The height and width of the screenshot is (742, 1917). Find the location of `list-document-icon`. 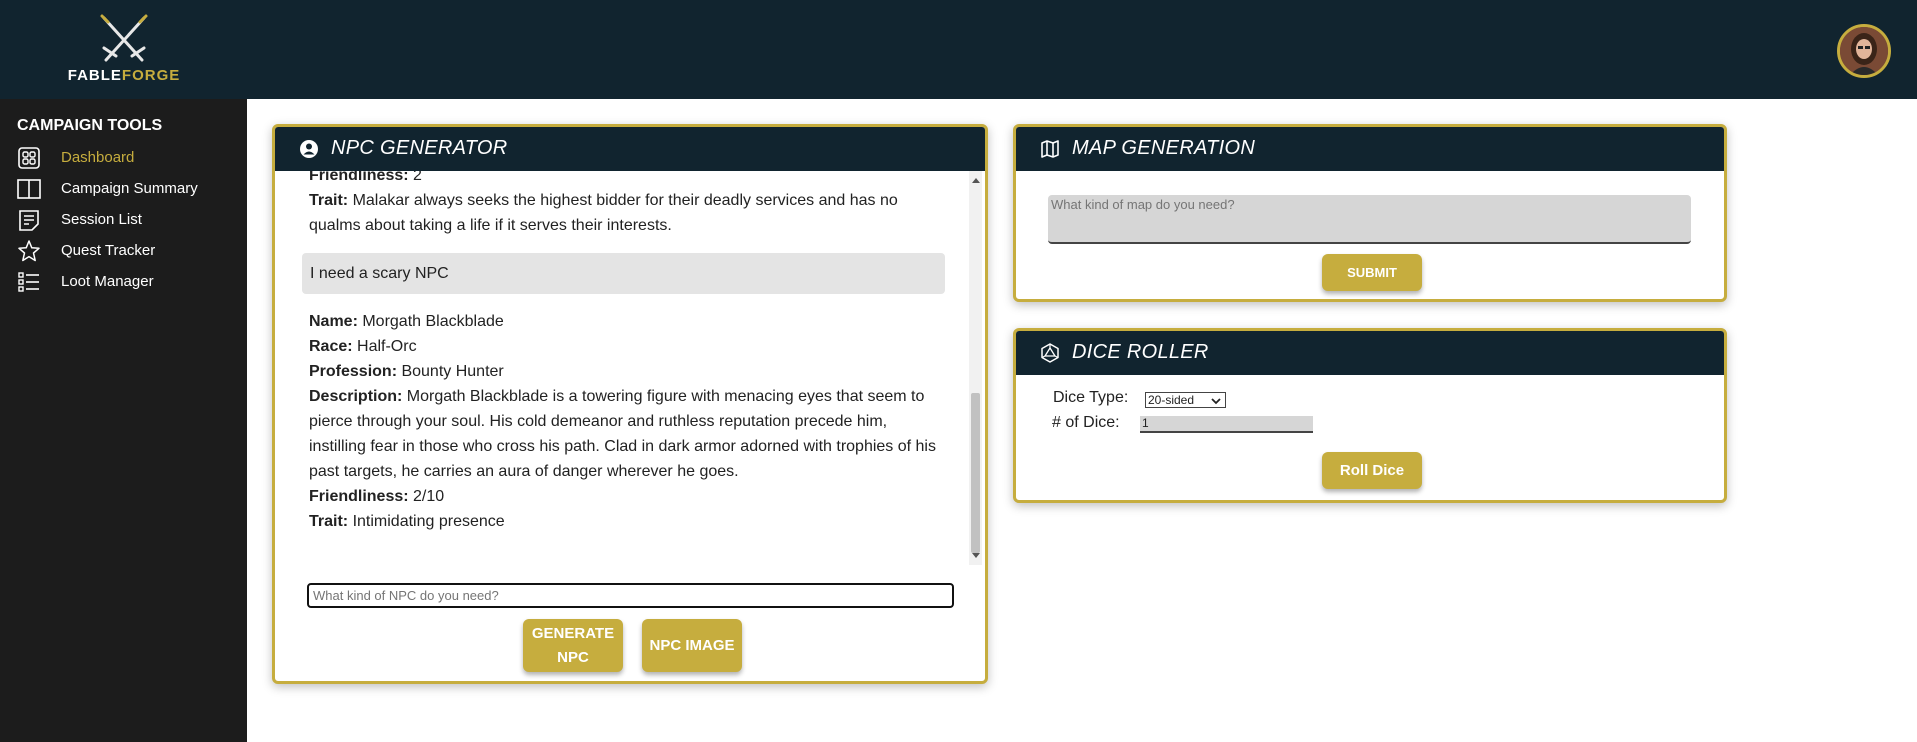

list-document-icon is located at coordinates (29, 220).